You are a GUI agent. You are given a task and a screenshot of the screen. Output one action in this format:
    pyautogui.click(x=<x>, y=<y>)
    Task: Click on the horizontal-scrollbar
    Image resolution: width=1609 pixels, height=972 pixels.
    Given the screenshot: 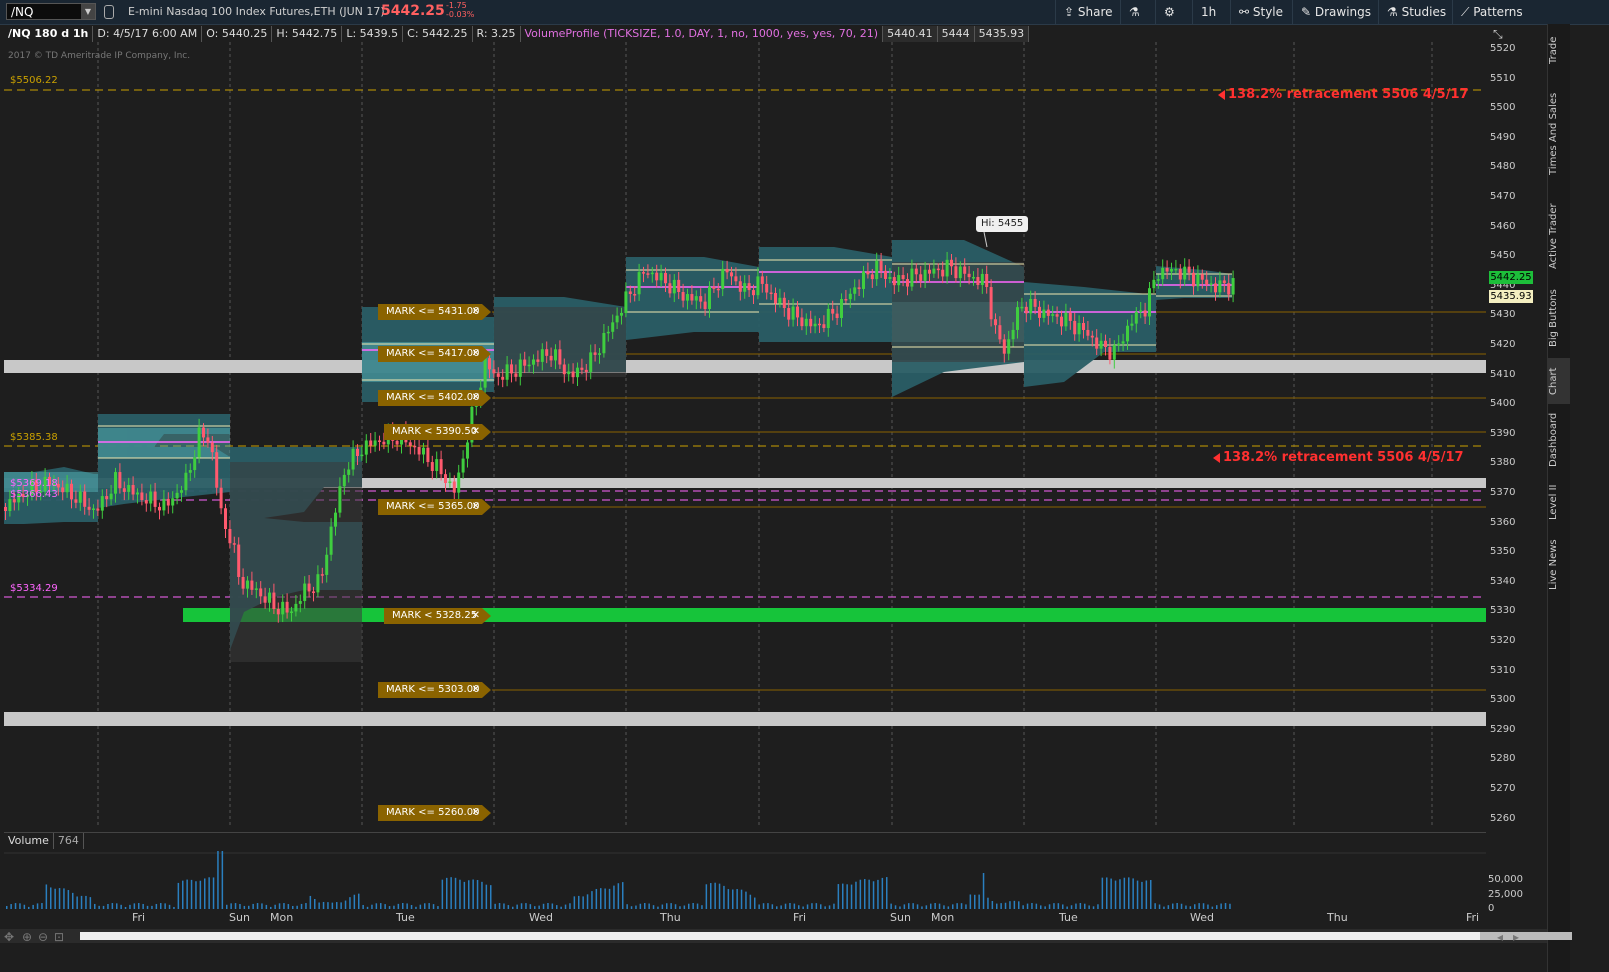 What is the action you would take?
    pyautogui.click(x=786, y=936)
    